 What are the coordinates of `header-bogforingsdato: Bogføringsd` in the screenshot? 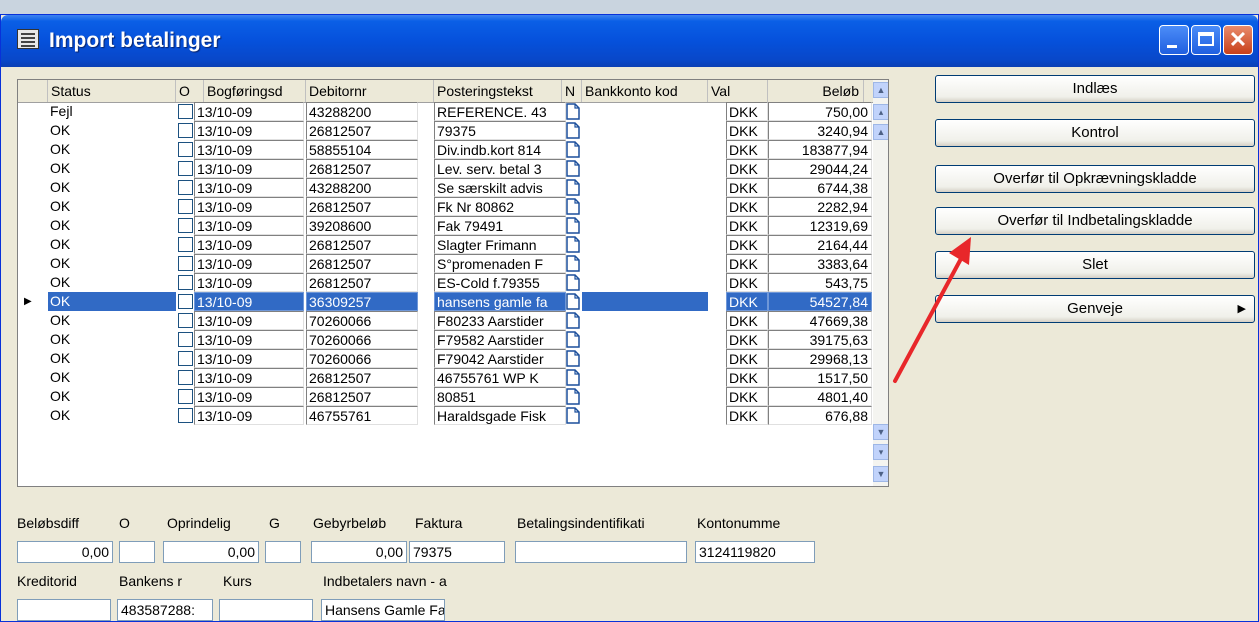 It's located at (255, 91).